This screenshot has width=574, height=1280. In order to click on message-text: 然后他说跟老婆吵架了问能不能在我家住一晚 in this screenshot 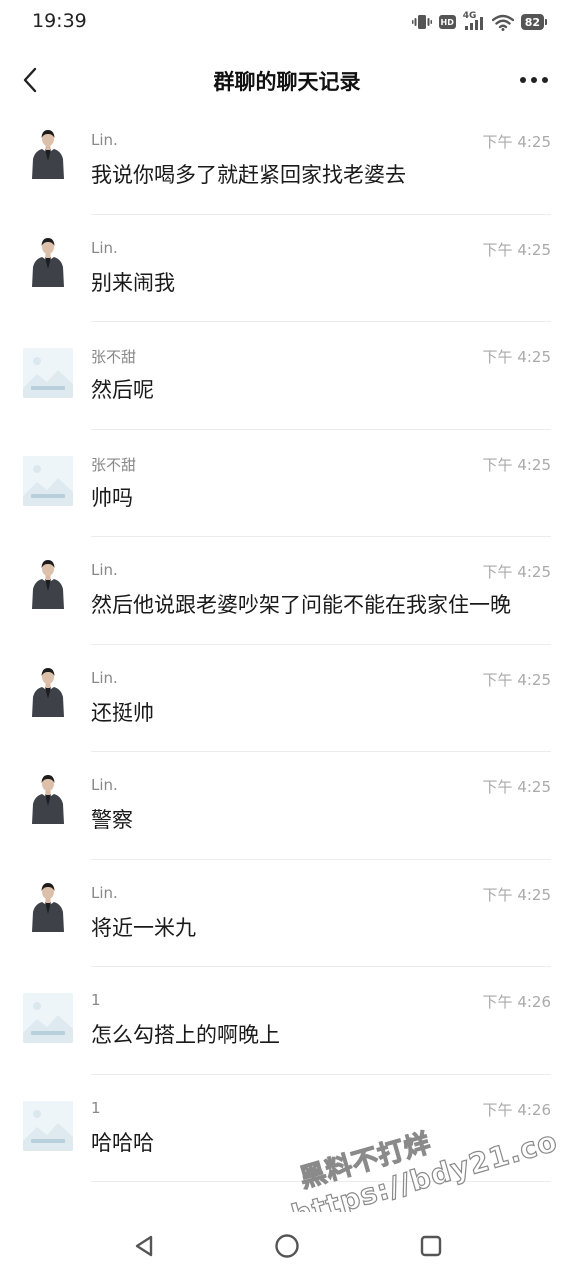, I will do `click(301, 605)`.